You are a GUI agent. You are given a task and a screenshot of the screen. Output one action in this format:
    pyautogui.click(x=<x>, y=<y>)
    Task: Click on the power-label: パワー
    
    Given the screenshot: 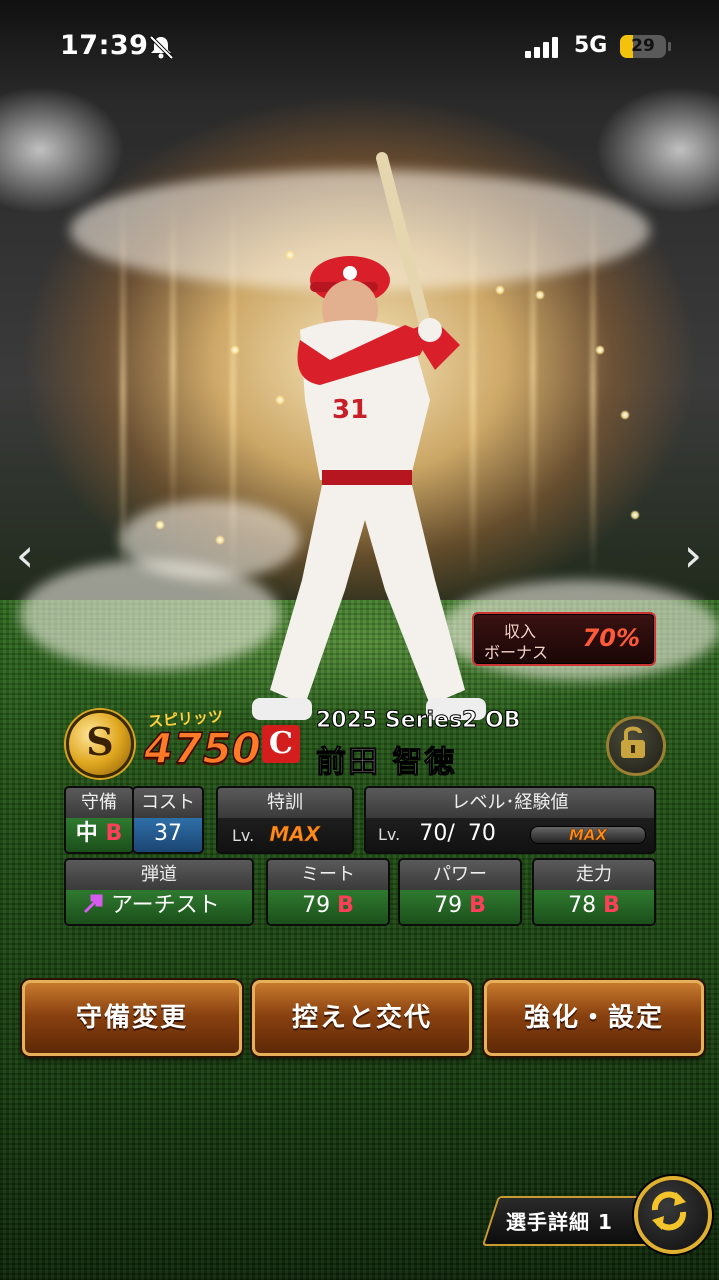 What is the action you would take?
    pyautogui.click(x=460, y=875)
    